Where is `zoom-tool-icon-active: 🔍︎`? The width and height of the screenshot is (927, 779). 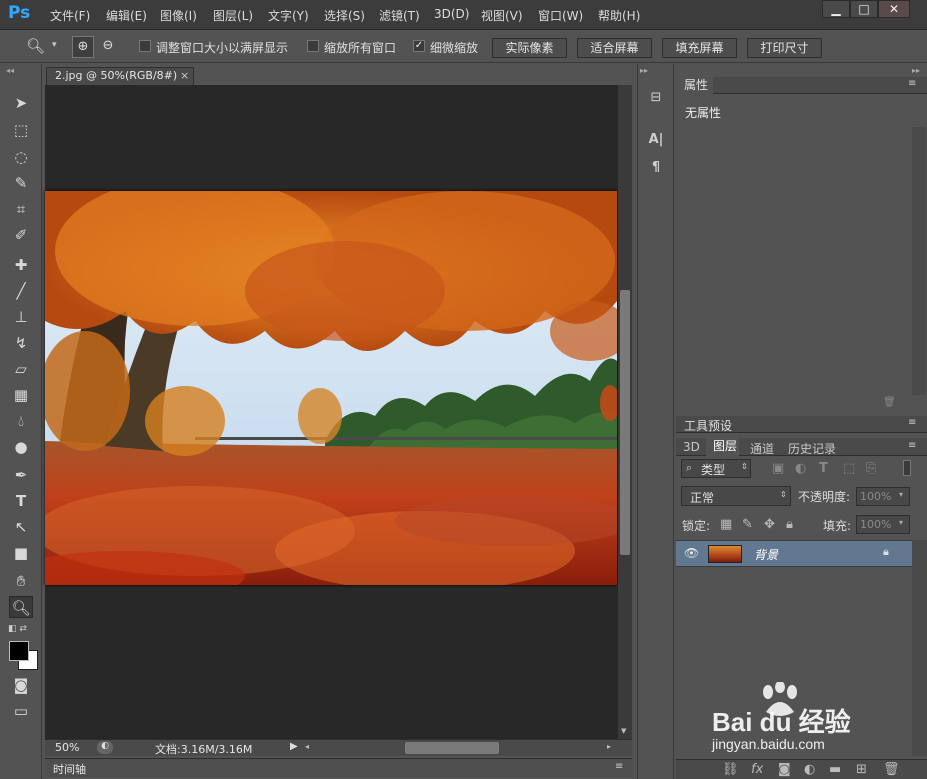
zoom-tool-icon-active: 🔍︎ is located at coordinates (21, 607).